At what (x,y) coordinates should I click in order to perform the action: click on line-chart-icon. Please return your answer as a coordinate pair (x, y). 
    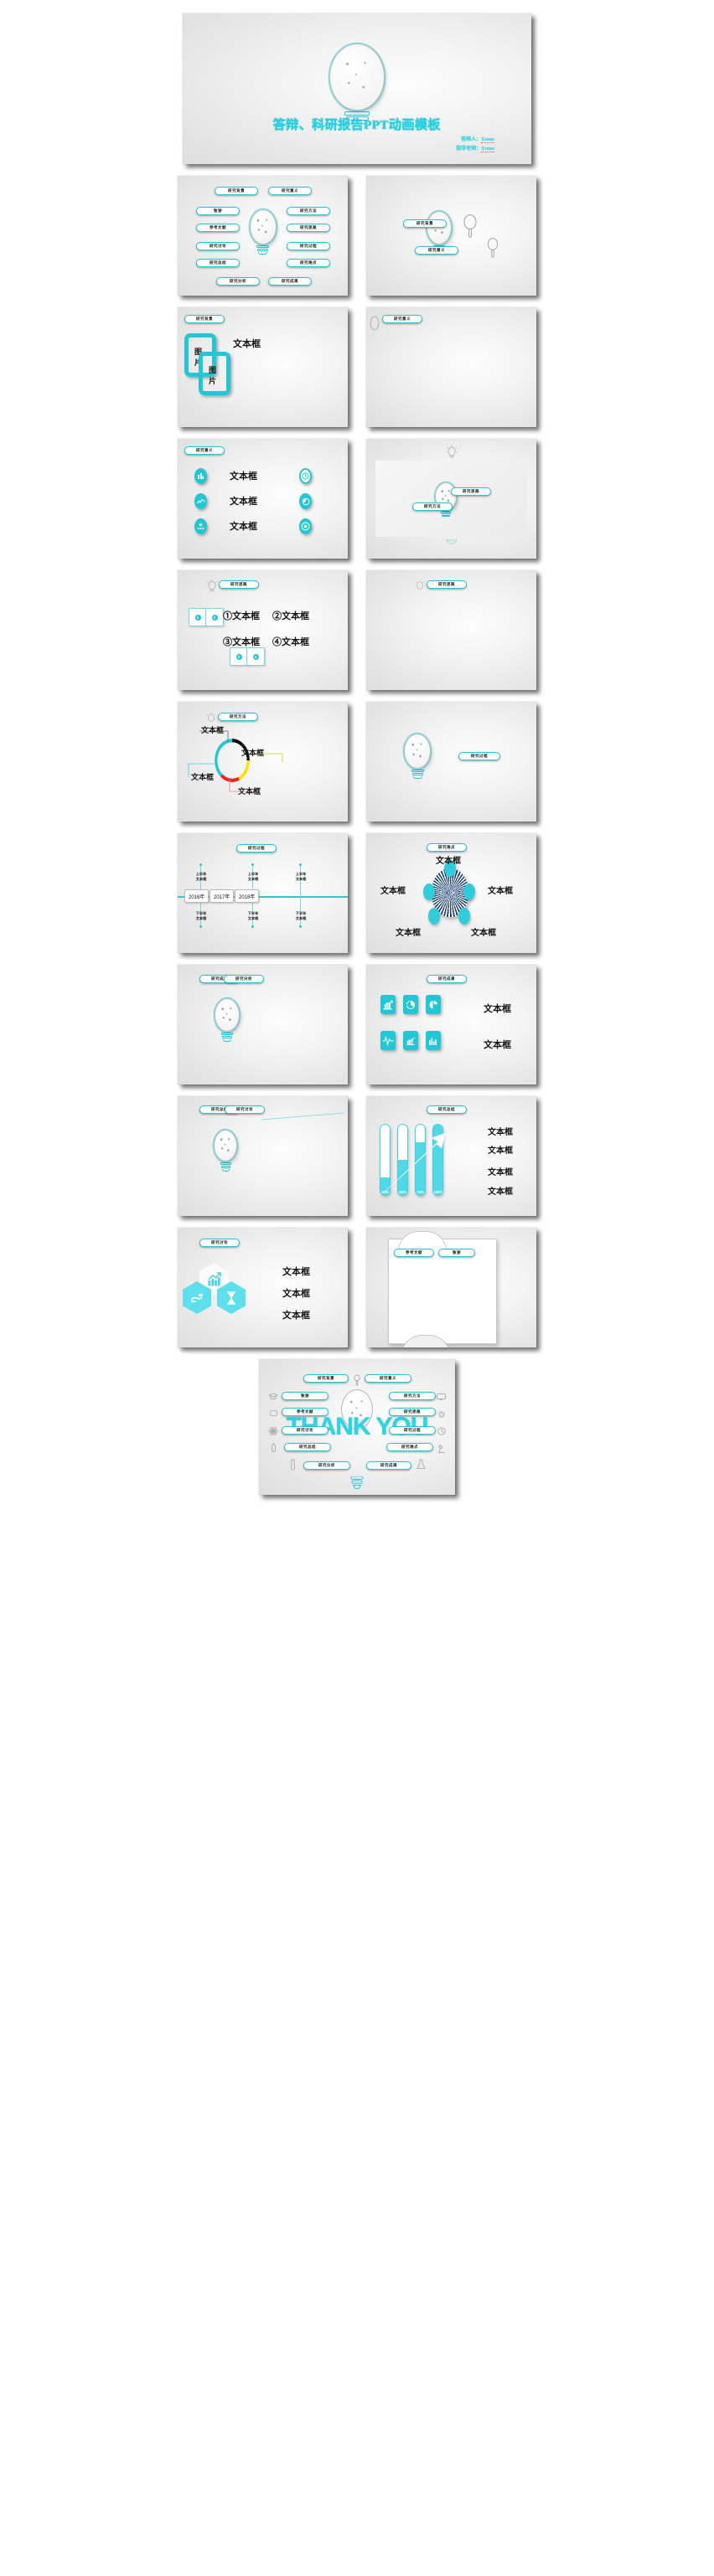
    Looking at the image, I should click on (200, 501).